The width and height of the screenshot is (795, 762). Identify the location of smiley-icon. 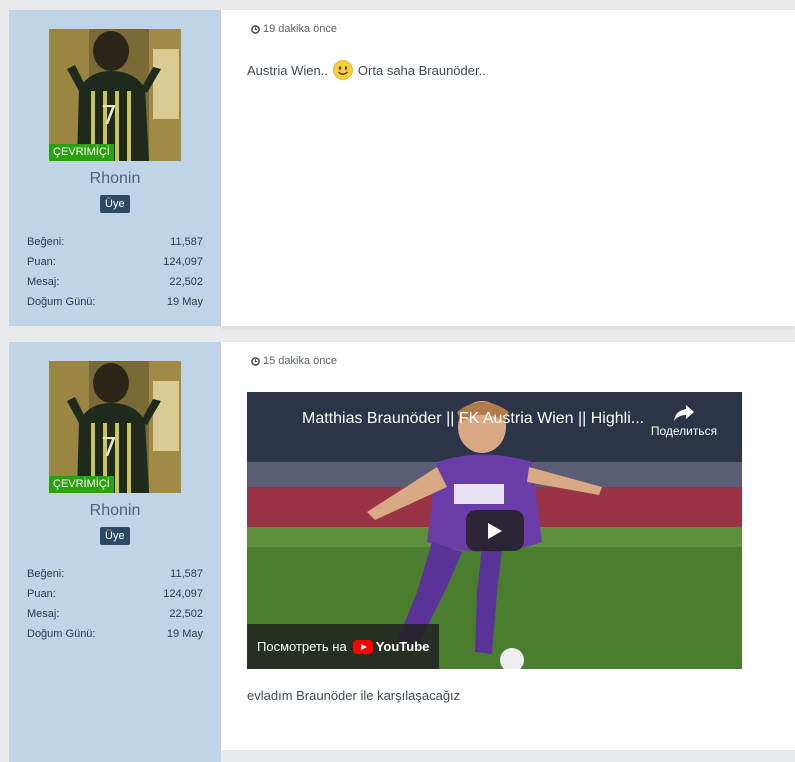
(343, 70).